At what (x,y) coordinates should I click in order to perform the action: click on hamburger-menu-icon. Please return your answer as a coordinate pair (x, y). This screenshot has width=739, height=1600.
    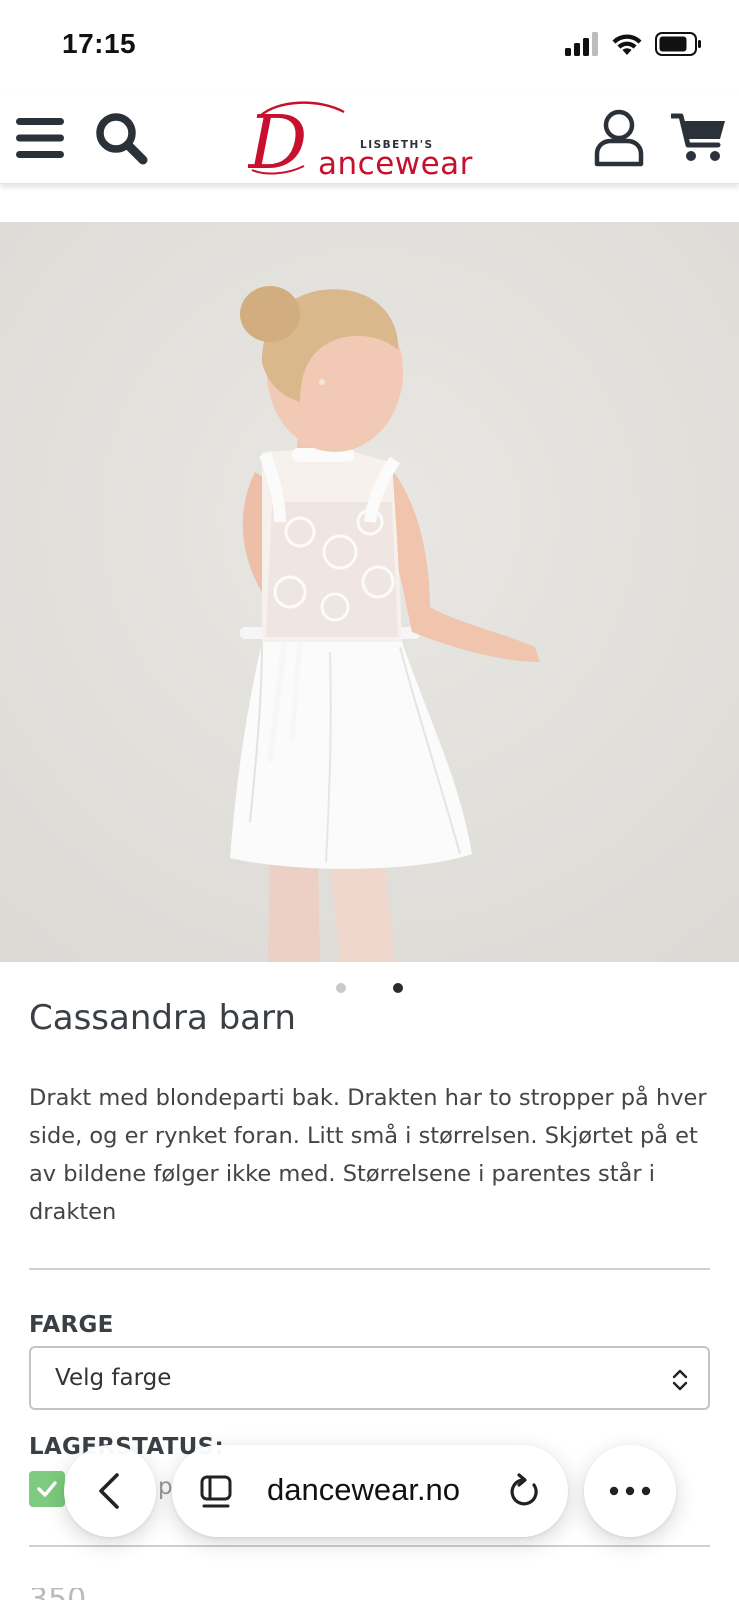
    Looking at the image, I should click on (40, 138).